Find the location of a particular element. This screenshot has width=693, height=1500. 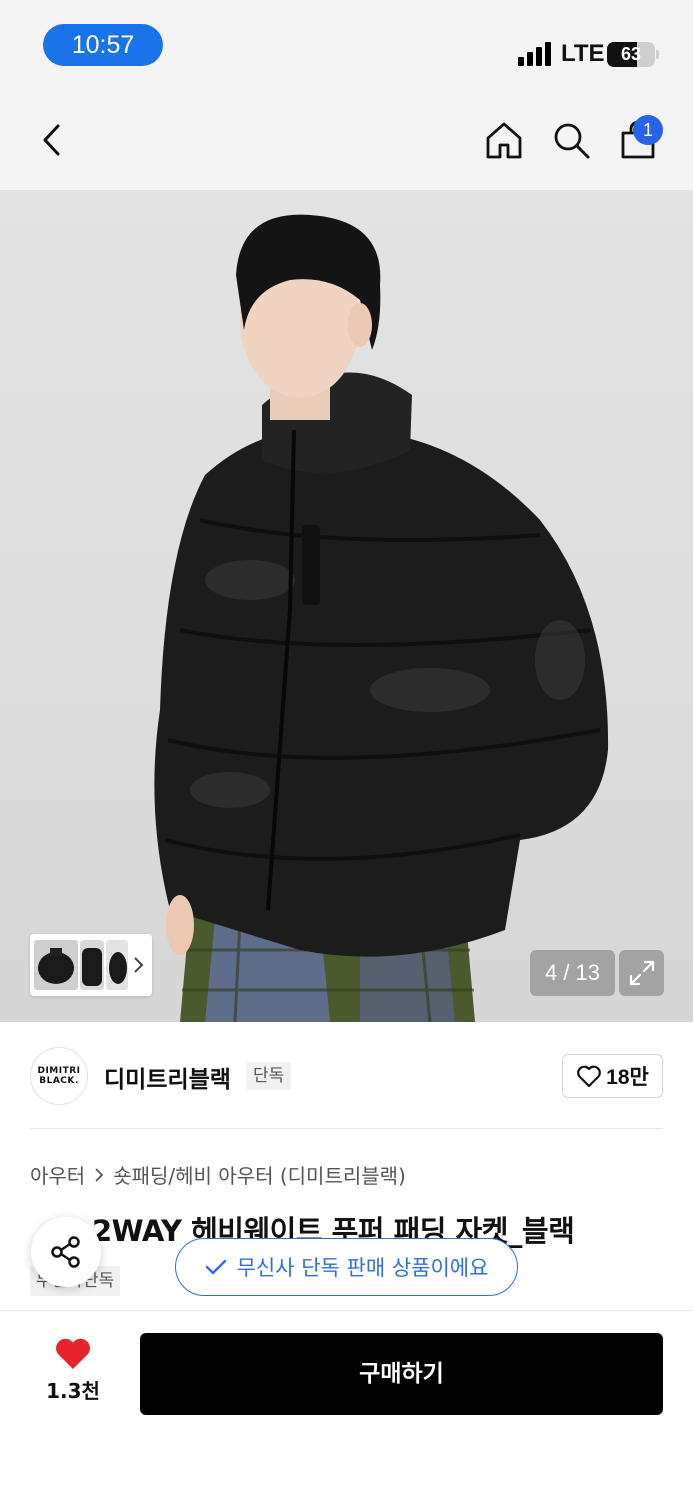

signal-icon is located at coordinates (536, 54).